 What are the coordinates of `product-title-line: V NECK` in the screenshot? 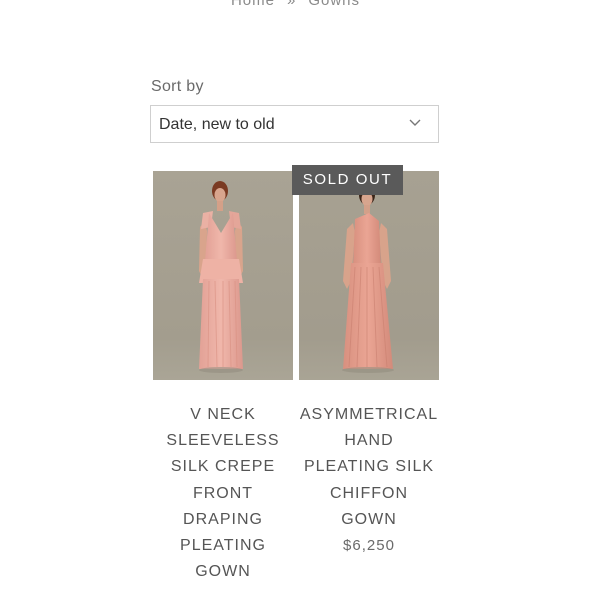 It's located at (223, 414).